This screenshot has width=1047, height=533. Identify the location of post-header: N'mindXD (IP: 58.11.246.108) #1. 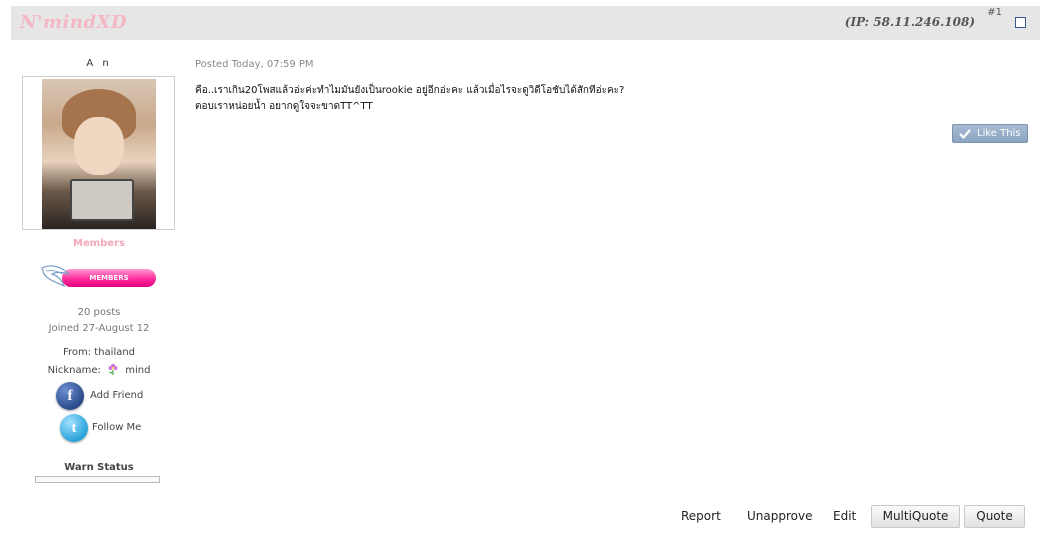
(525, 23).